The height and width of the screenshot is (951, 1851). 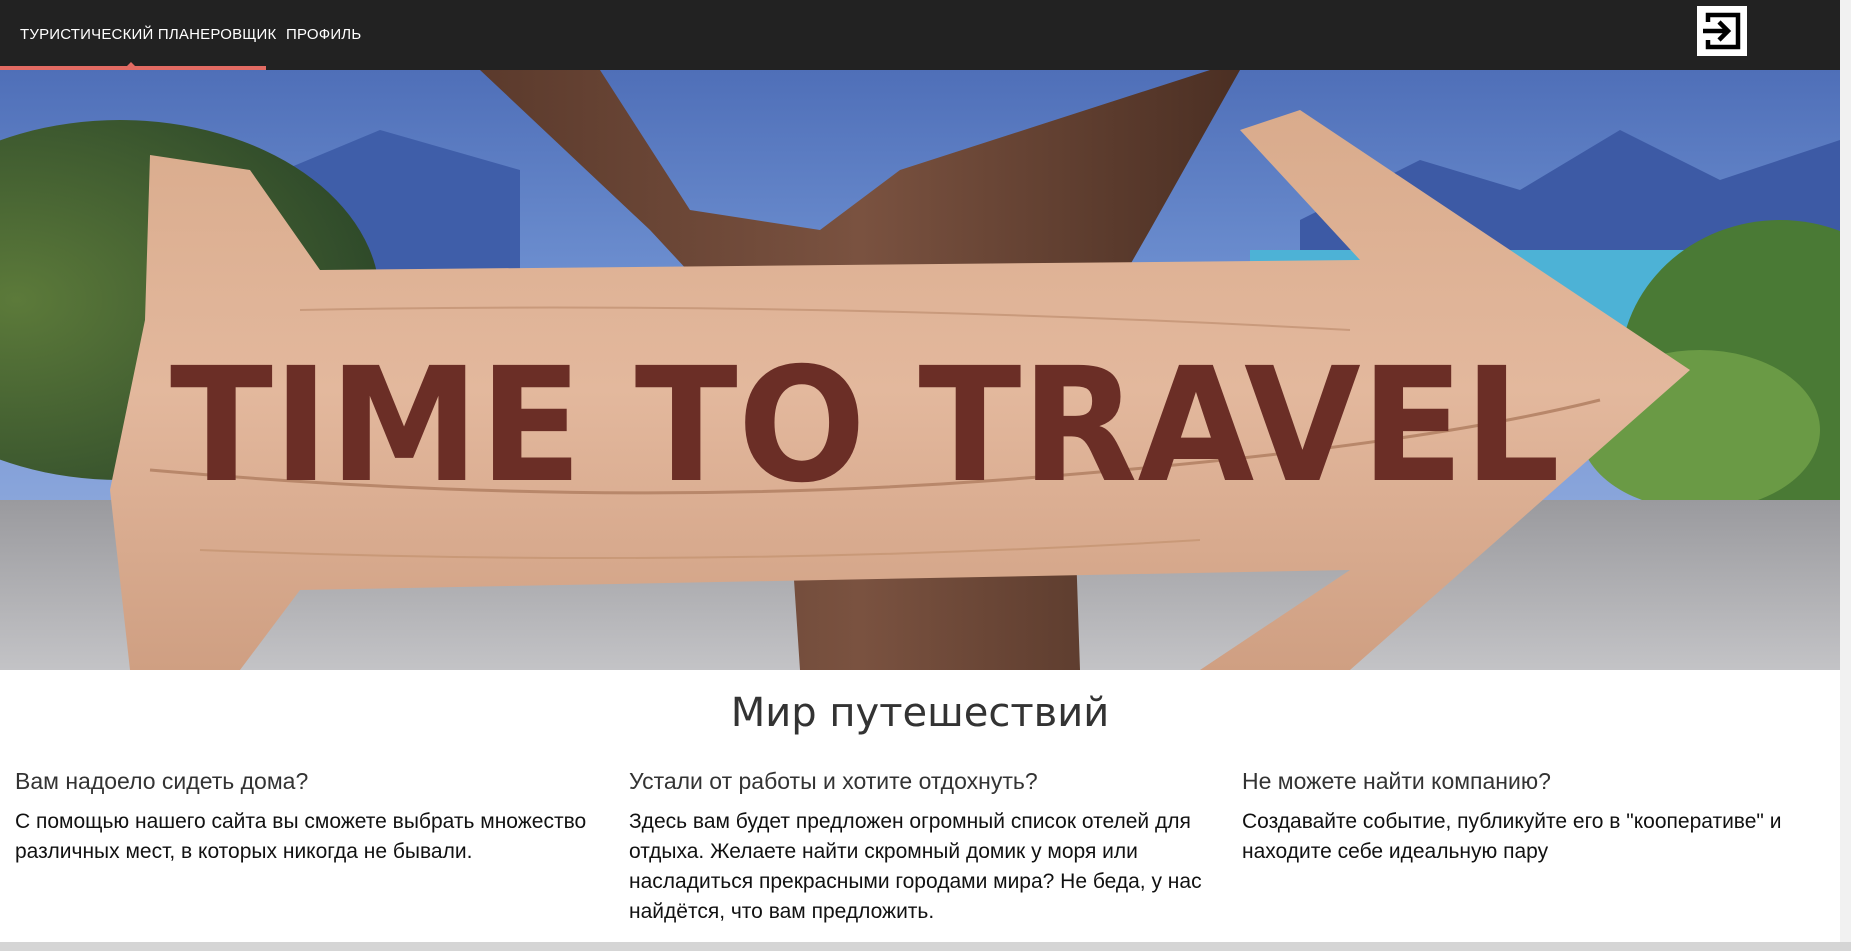 What do you see at coordinates (920, 35) in the screenshot?
I see `top-navbar: Туристический планеровщик Профиль` at bounding box center [920, 35].